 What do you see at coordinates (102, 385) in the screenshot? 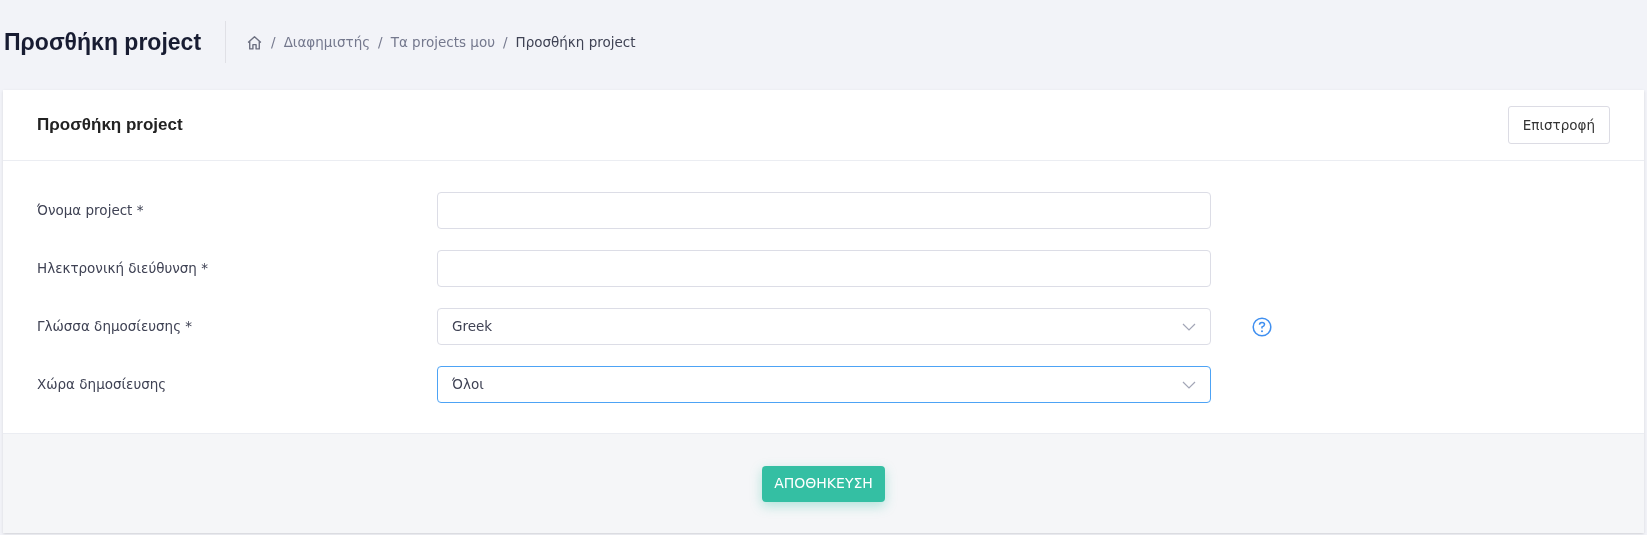
I see `field-label: Χώρα δημοσίευσης` at bounding box center [102, 385].